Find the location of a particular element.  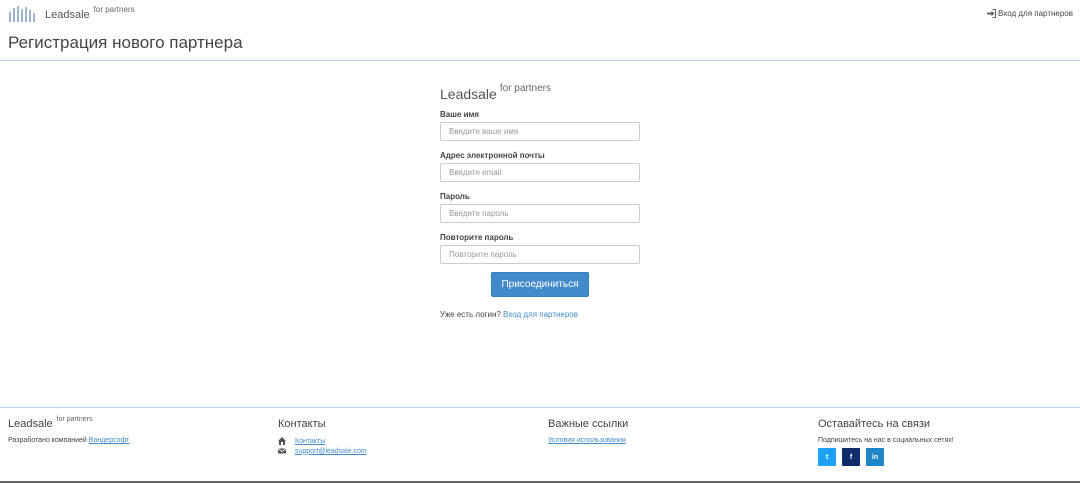

contacts-row: Контакты is located at coordinates (322, 441).